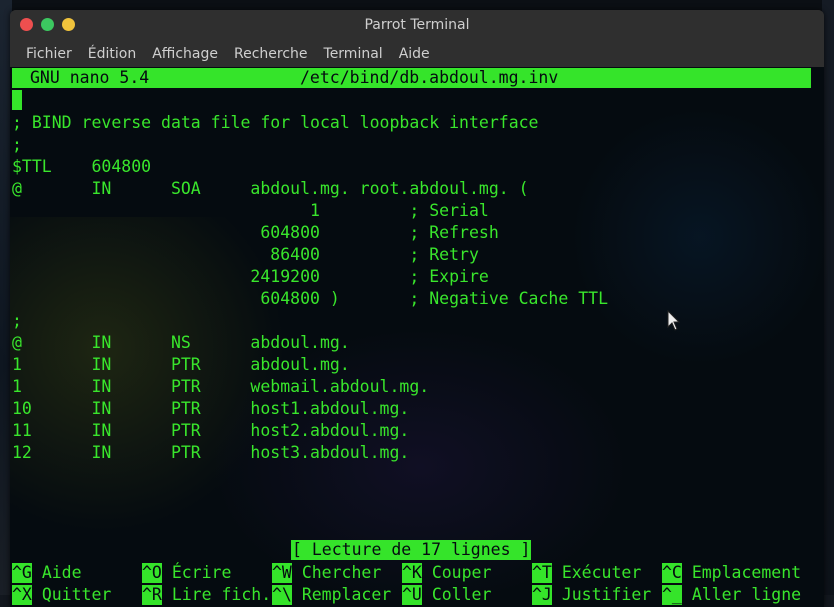  I want to click on wallpaper-shape, so click(697, 237).